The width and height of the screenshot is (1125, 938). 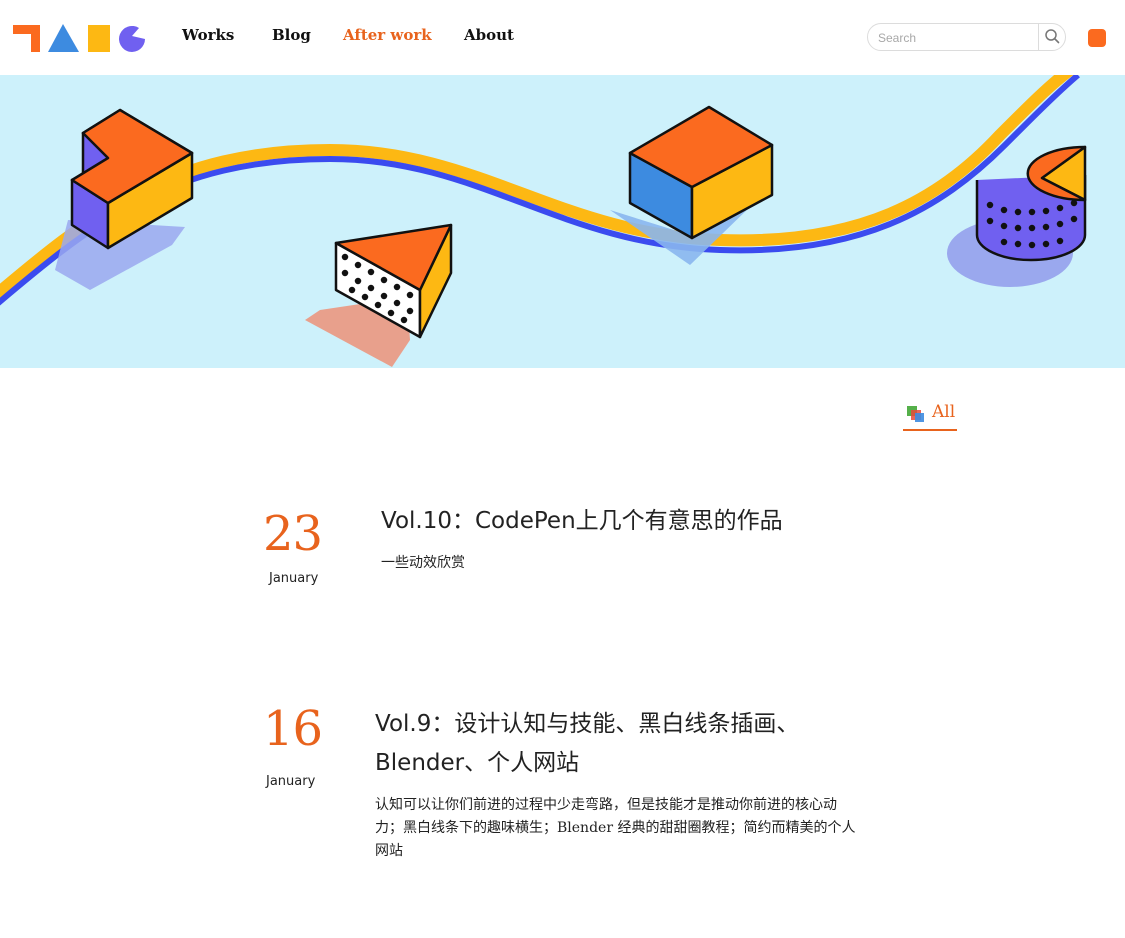 What do you see at coordinates (291, 35) in the screenshot?
I see `nav-item-blog: Blog` at bounding box center [291, 35].